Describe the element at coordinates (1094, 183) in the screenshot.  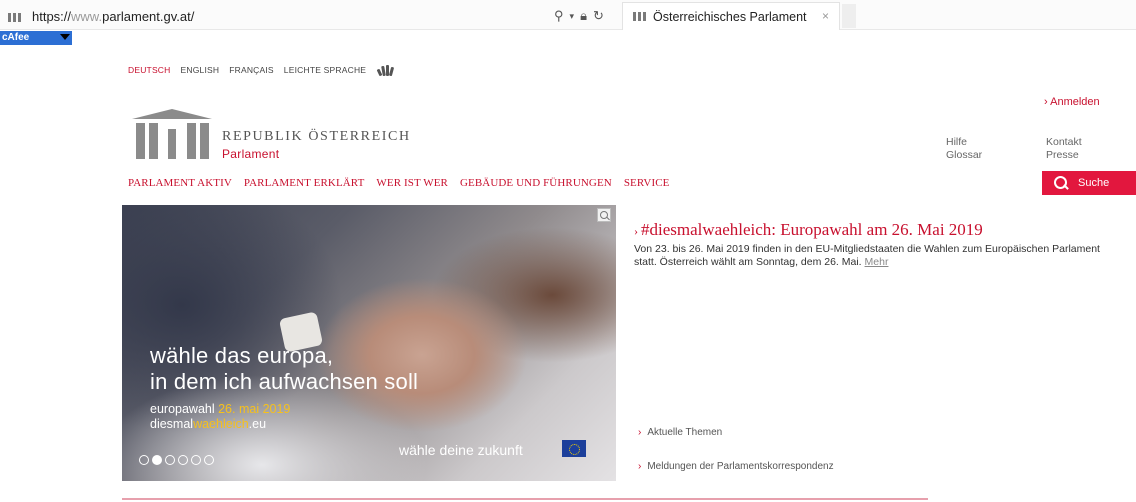
I see `search-label: Suche` at that location.